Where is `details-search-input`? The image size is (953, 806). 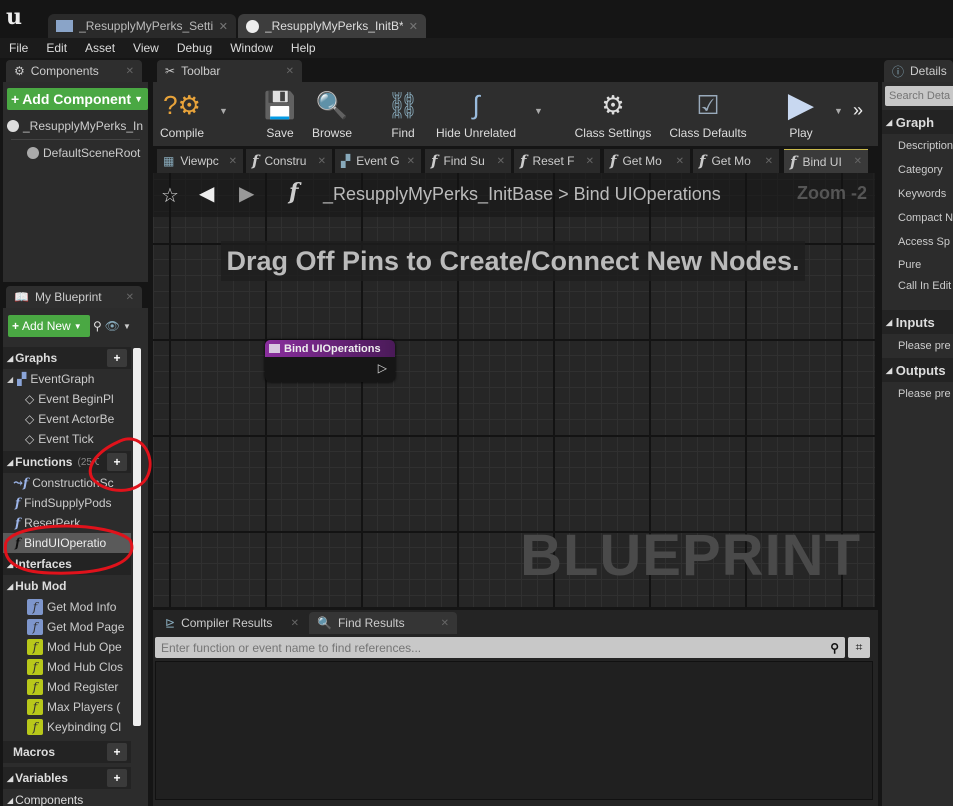 details-search-input is located at coordinates (919, 96).